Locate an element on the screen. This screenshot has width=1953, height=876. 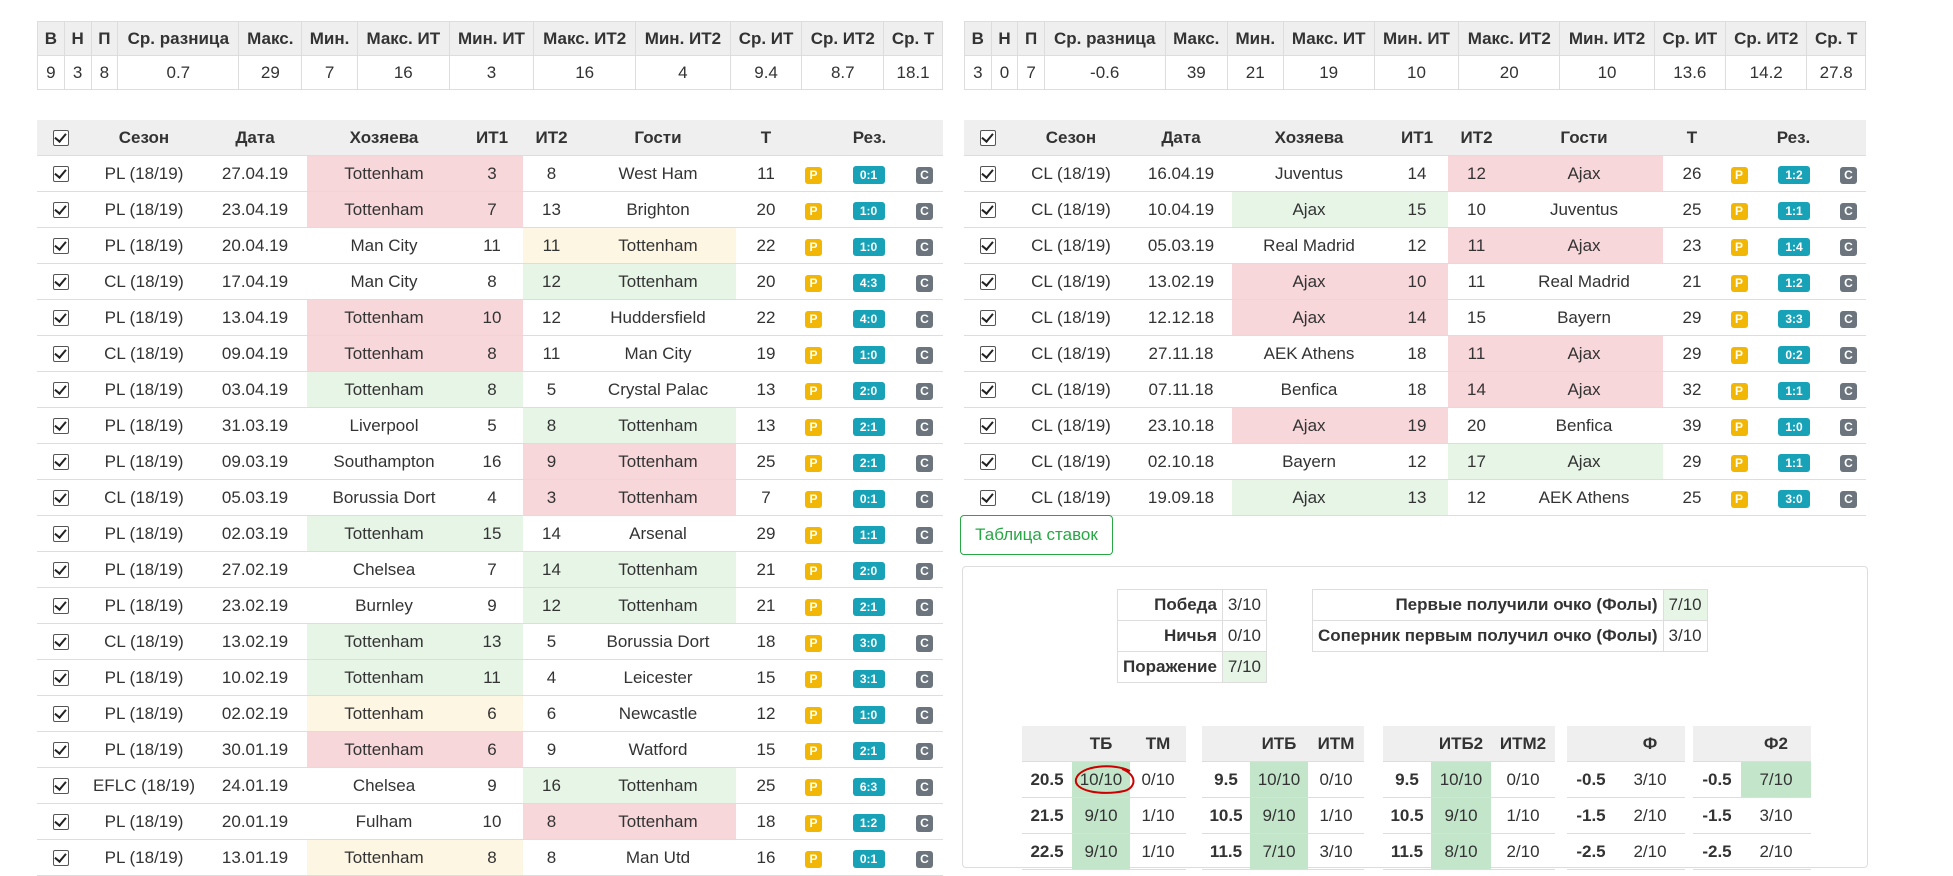
match-row: CL (18/19) 23.10.18 Ajax 19 20 Benfica 39 P 1:0 C is located at coordinates (1415, 425).